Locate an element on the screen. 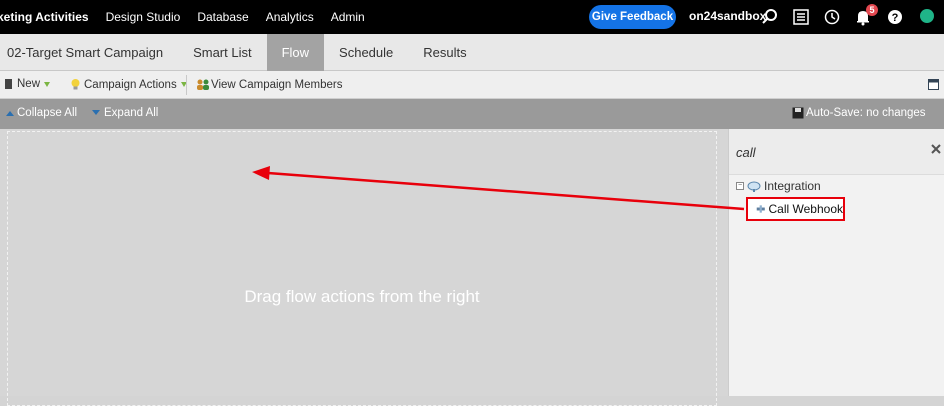 The height and width of the screenshot is (406, 944). new-label: New is located at coordinates (29, 84).